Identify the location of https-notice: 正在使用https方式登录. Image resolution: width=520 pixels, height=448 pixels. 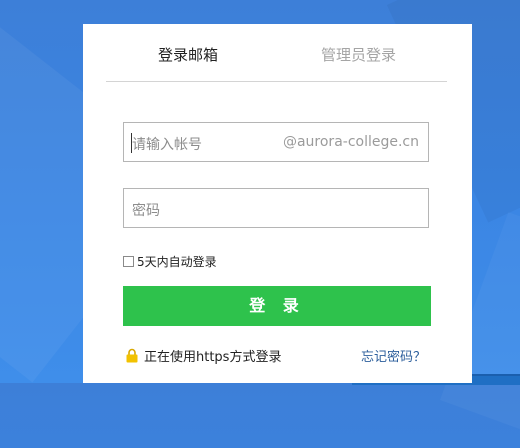
(203, 355).